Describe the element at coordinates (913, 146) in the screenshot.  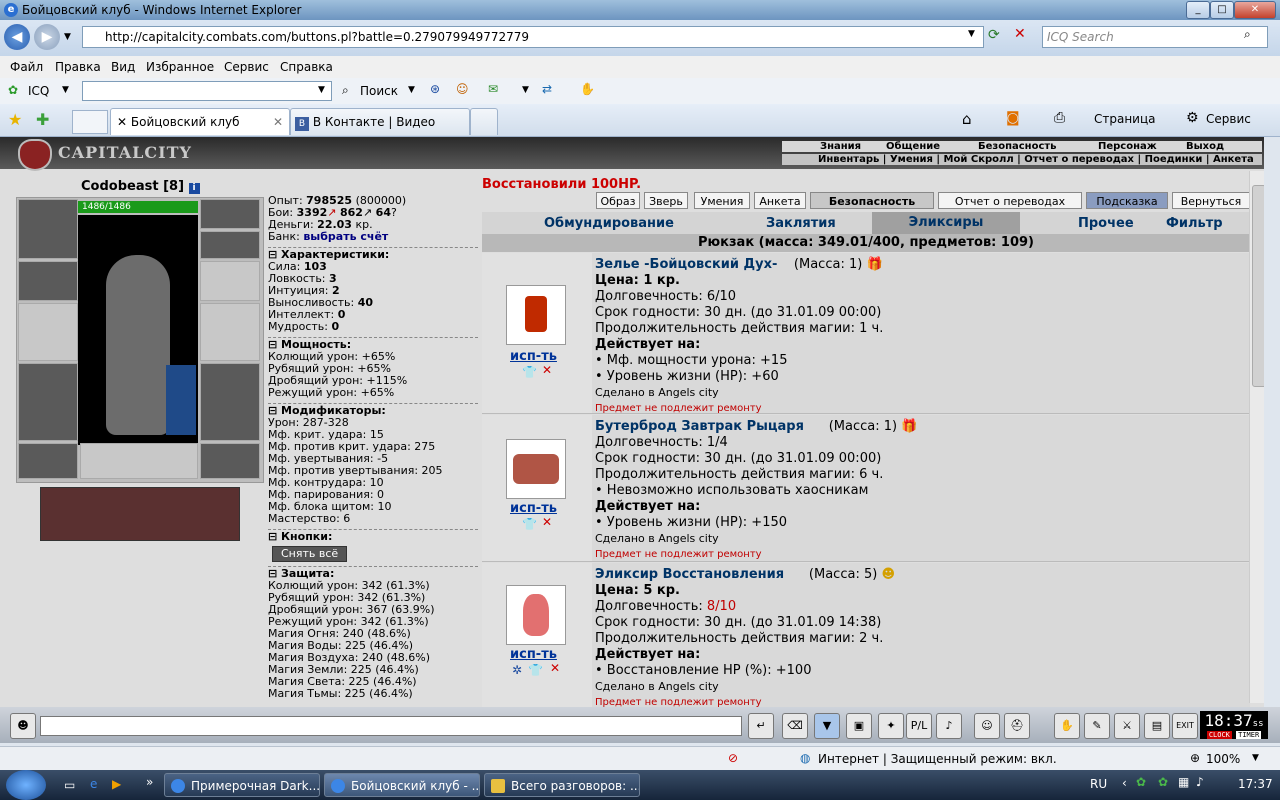
I see `nav-communication: Общение` at that location.